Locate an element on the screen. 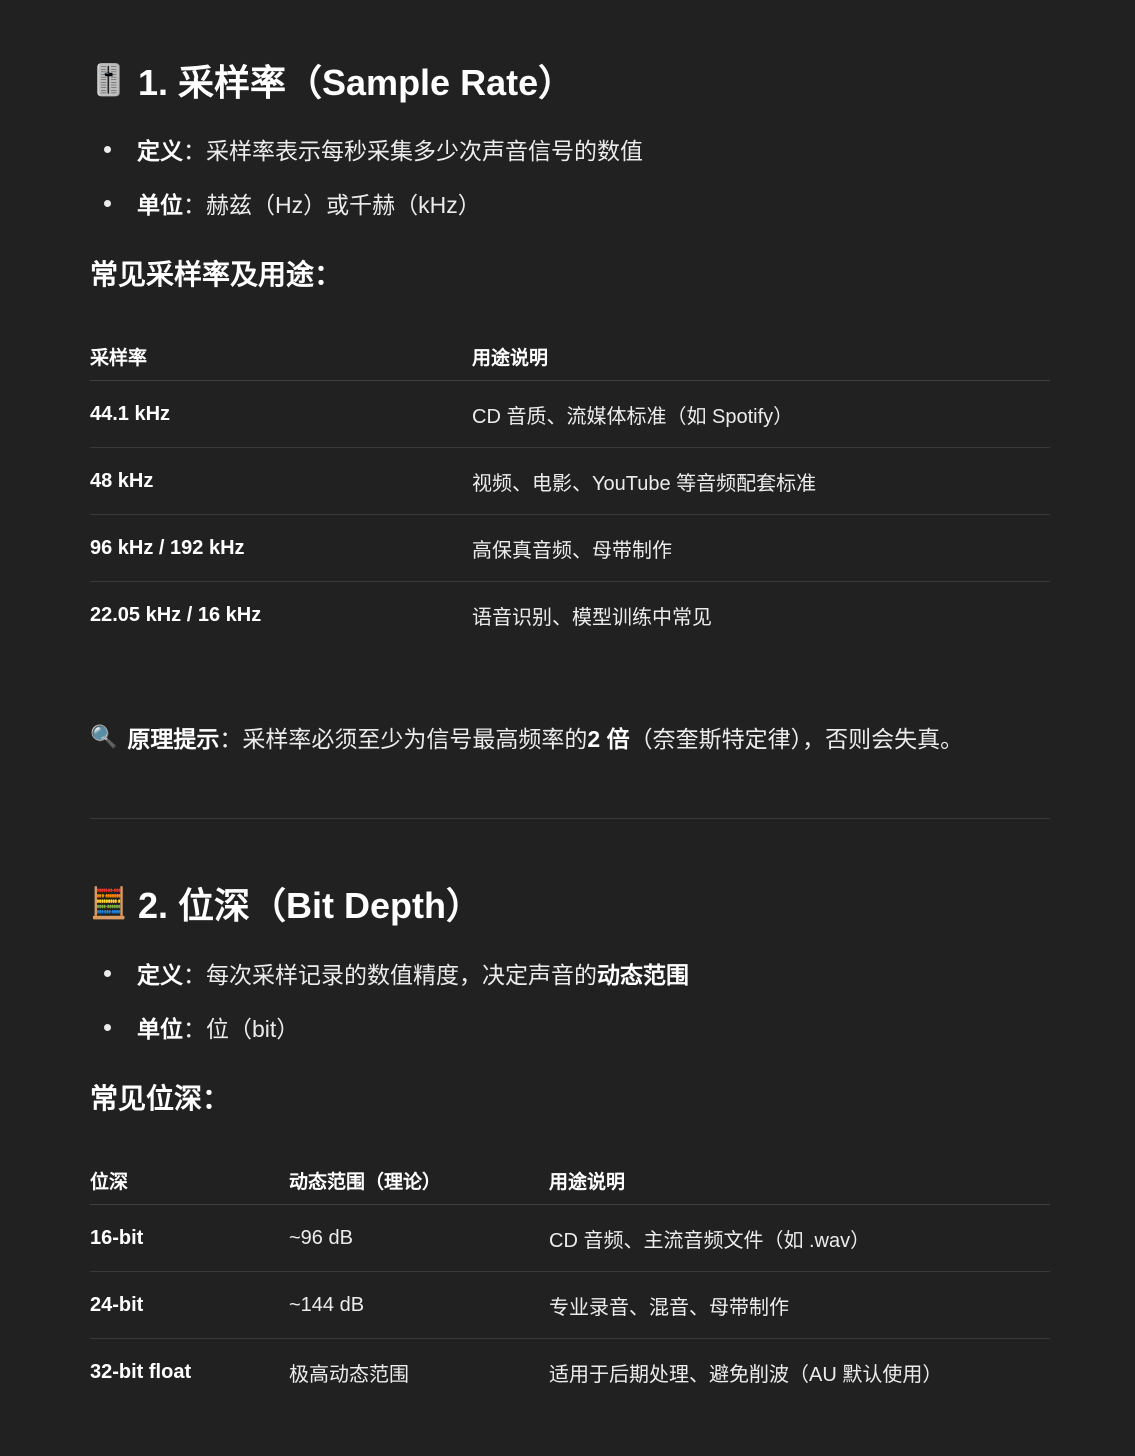 The height and width of the screenshot is (1456, 1135). list-item: 定义 ：每次采样记录的数值精度，决定声音的 动态范围 is located at coordinates (396, 973).